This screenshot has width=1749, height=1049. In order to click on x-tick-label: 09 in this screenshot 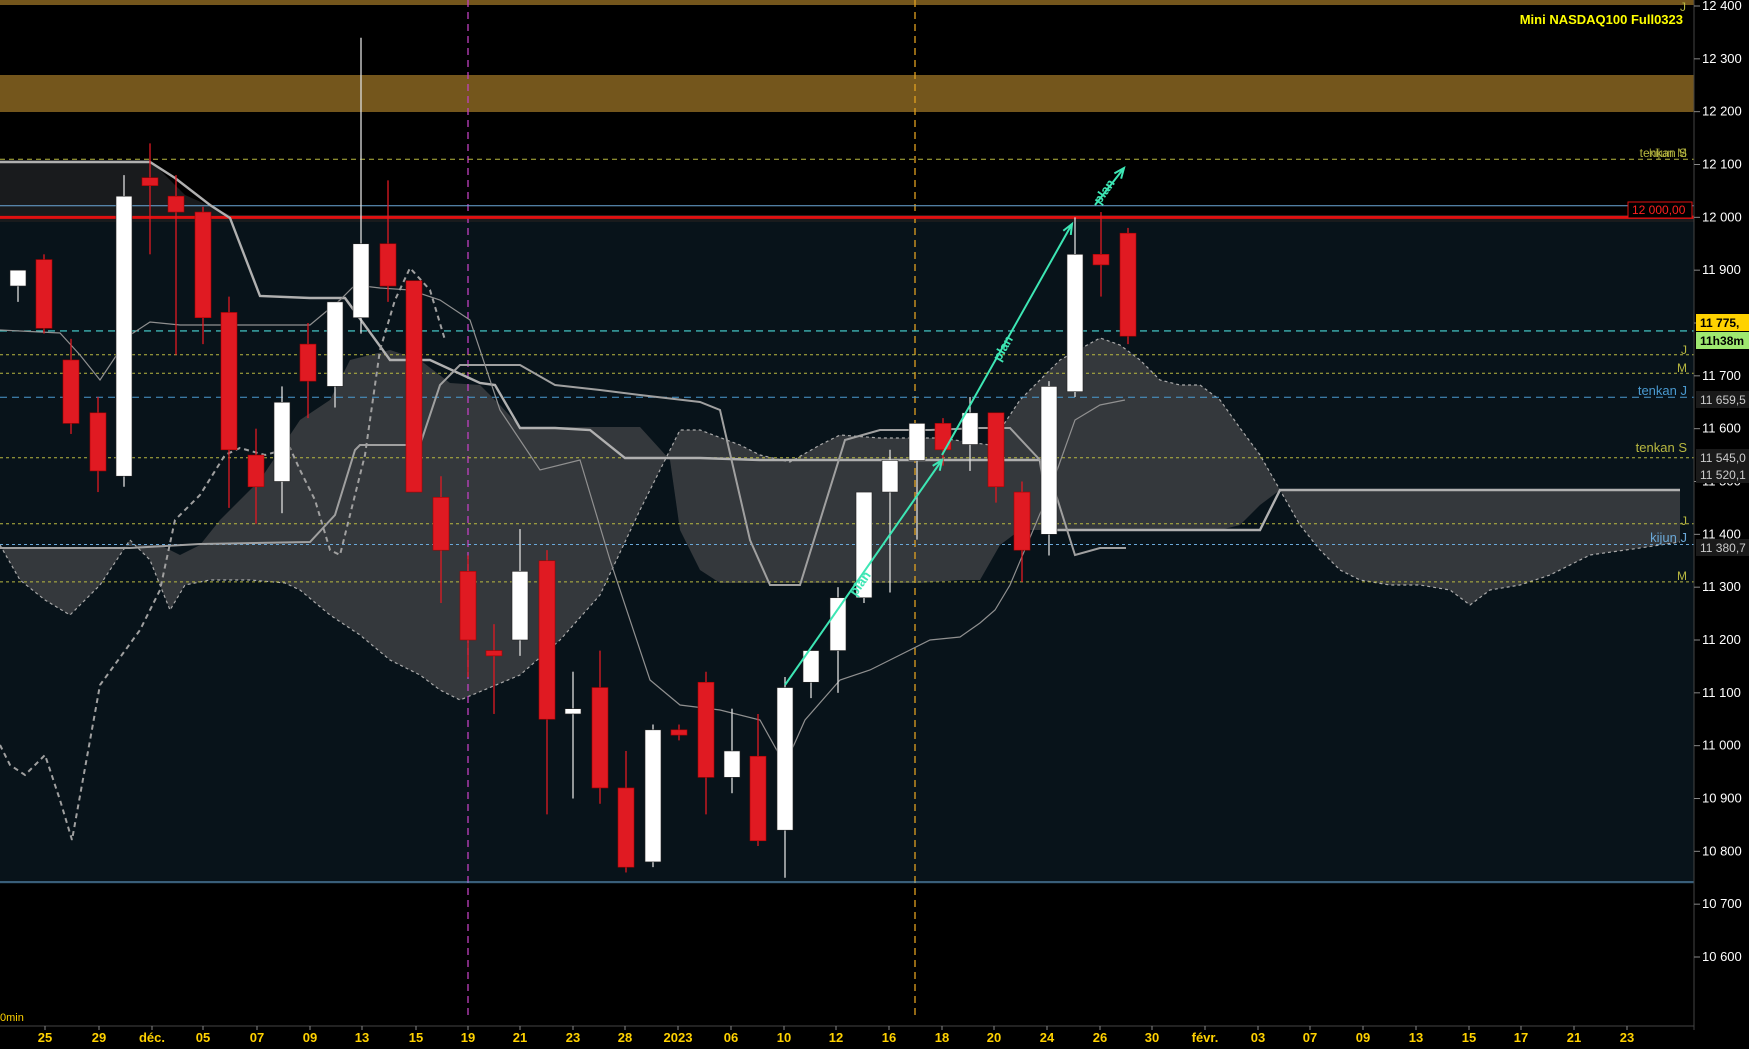, I will do `click(310, 1037)`.